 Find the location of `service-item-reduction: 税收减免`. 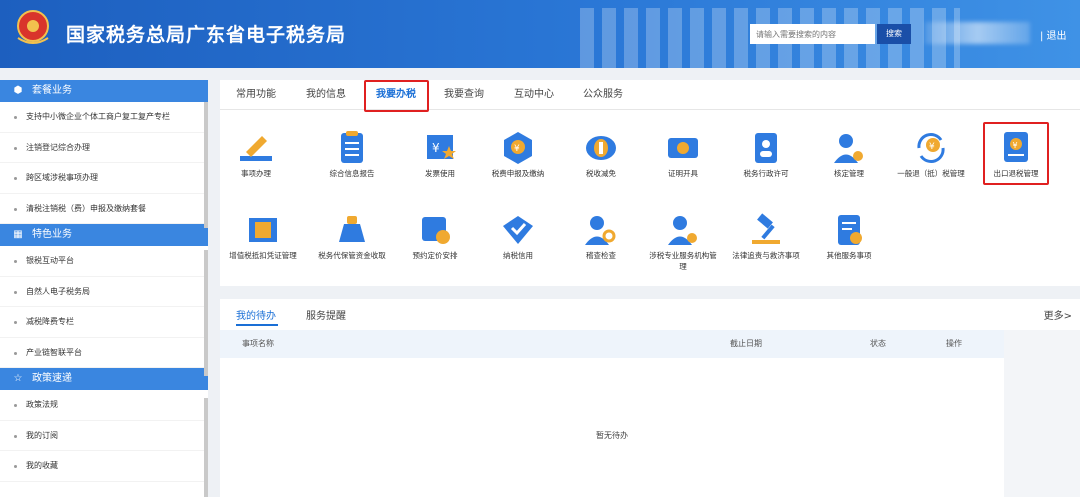

service-item-reduction: 税收减免 is located at coordinates (601, 154).